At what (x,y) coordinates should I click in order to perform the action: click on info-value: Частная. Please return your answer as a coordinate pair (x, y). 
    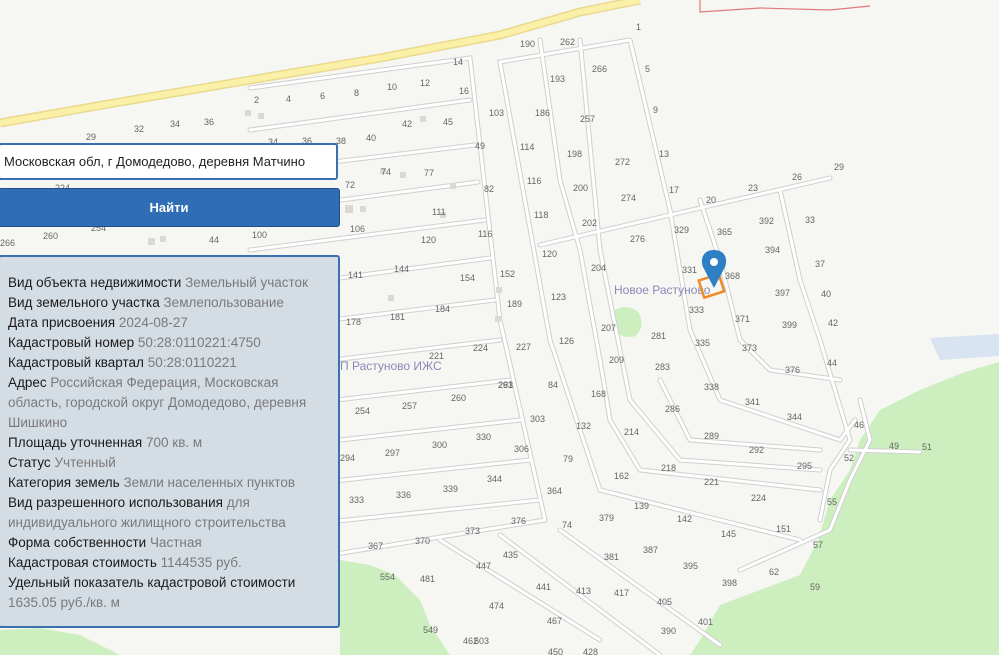
    Looking at the image, I should click on (175, 542).